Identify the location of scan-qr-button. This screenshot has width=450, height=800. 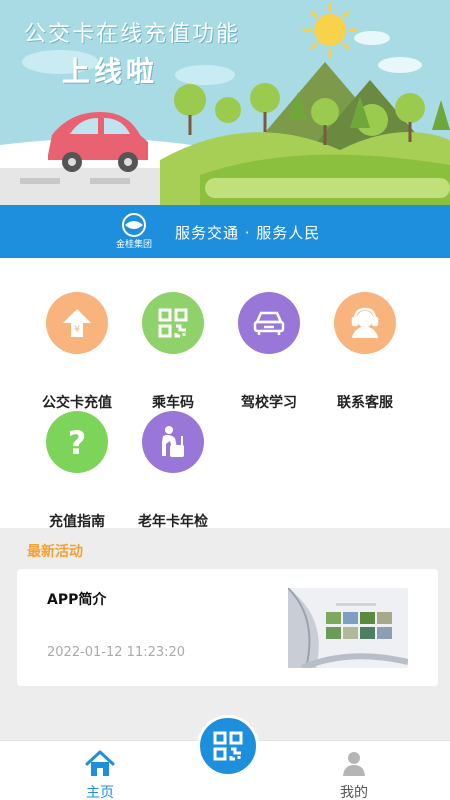
(228, 746).